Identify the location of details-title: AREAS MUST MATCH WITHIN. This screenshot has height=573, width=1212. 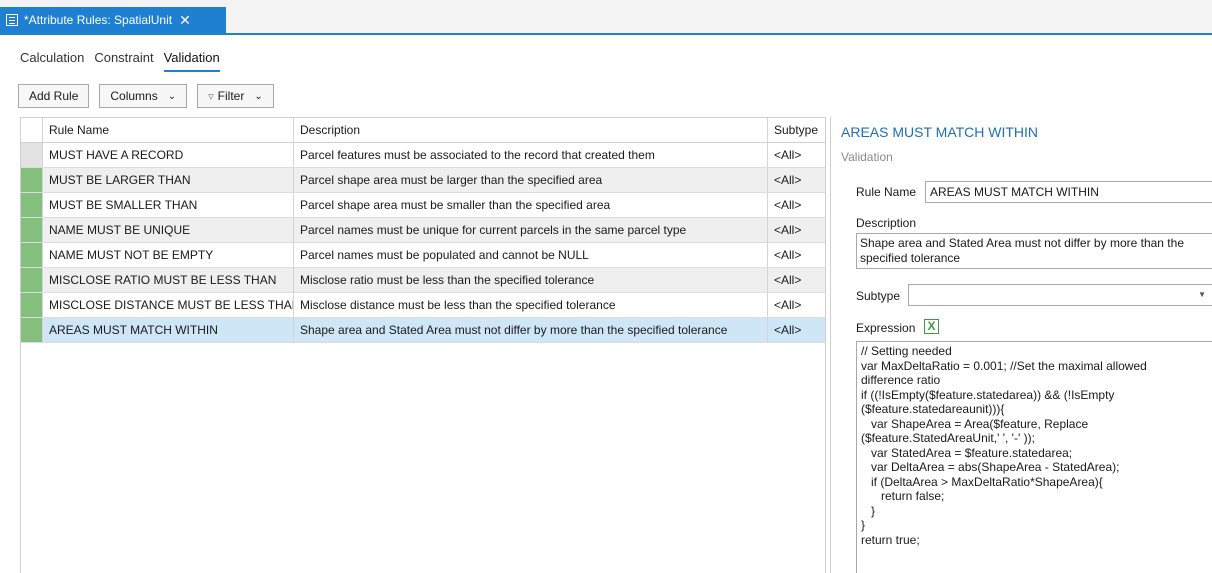
(940, 132).